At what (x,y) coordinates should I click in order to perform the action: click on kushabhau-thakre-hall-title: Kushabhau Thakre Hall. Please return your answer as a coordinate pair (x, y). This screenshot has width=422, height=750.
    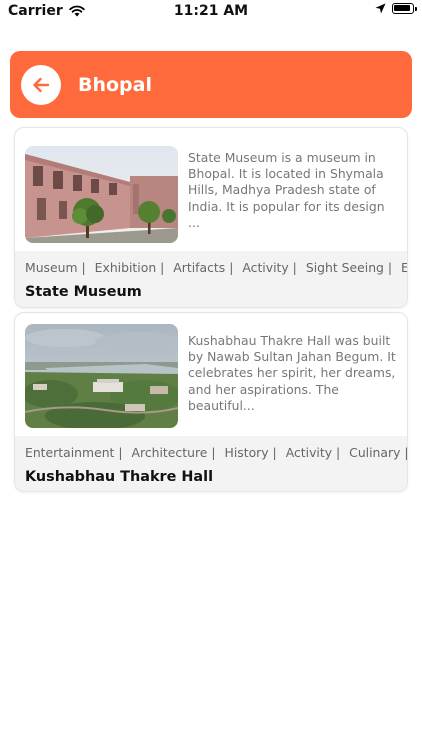
    Looking at the image, I should click on (119, 477).